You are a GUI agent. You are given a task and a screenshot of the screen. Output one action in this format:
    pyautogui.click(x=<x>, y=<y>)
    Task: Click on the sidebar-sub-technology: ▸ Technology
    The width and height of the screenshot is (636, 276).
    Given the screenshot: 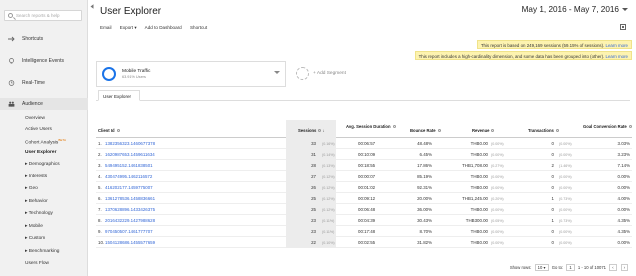 What is the action you would take?
    pyautogui.click(x=39, y=213)
    